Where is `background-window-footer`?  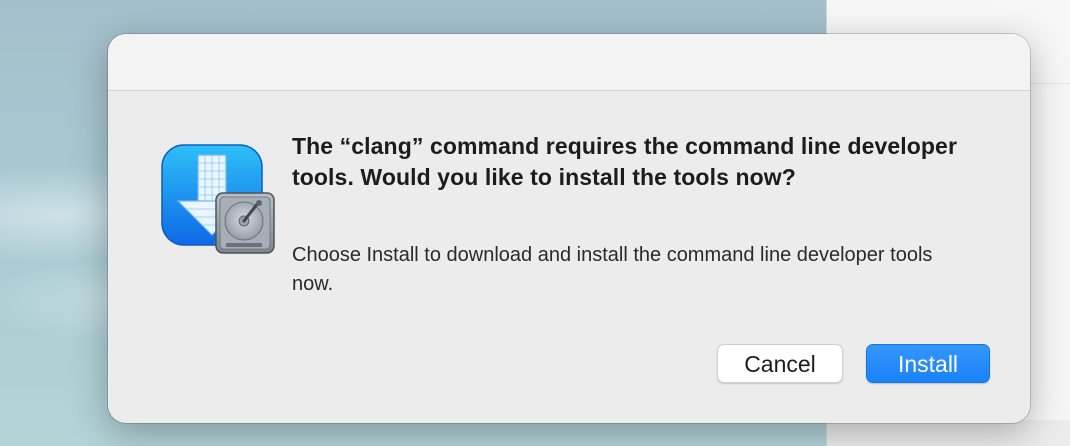 background-window-footer is located at coordinates (948, 433).